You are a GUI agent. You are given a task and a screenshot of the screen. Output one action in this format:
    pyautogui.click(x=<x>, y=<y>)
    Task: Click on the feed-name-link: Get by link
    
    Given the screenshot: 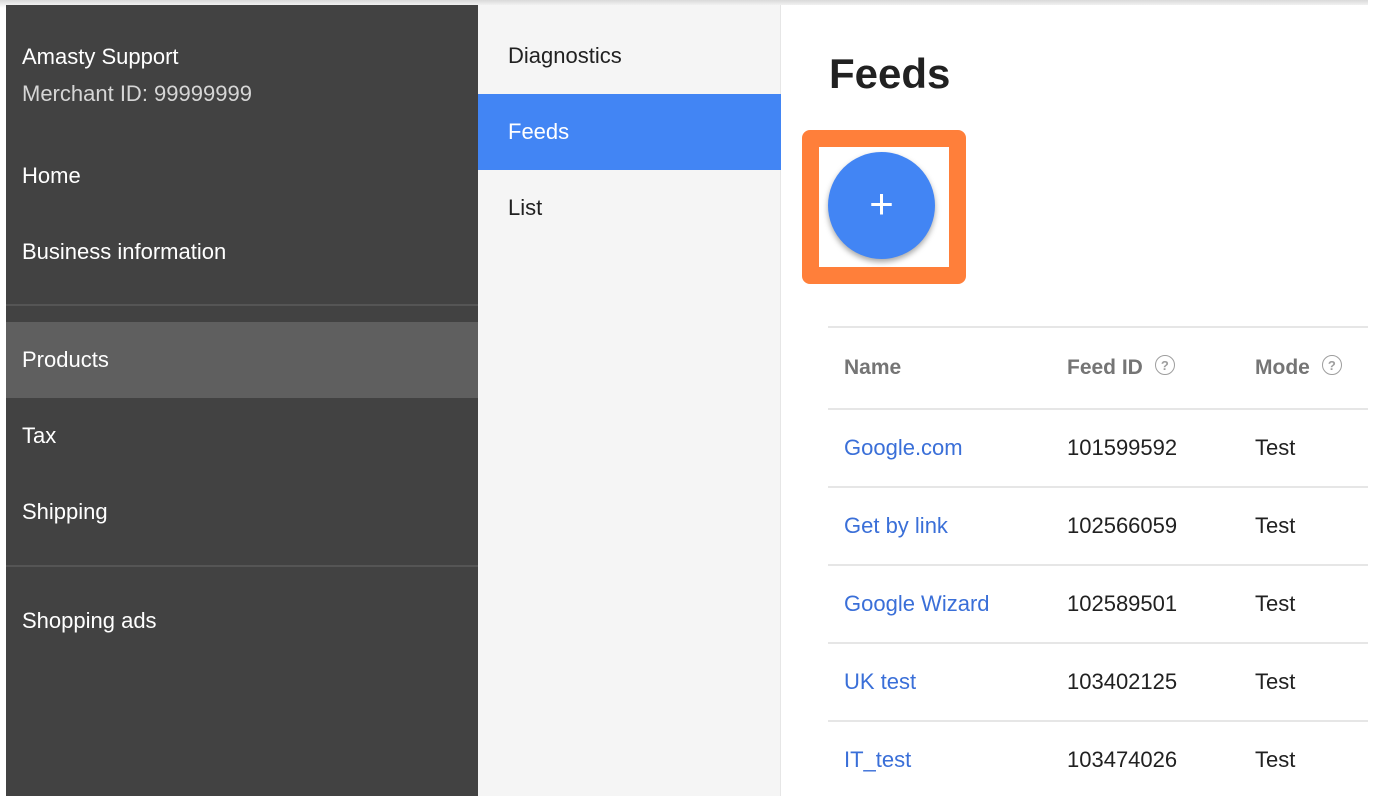 What is the action you would take?
    pyautogui.click(x=896, y=526)
    